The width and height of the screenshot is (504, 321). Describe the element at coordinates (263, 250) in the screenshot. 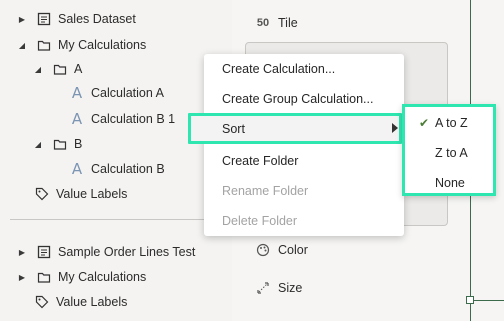

I see `palette-icon` at that location.